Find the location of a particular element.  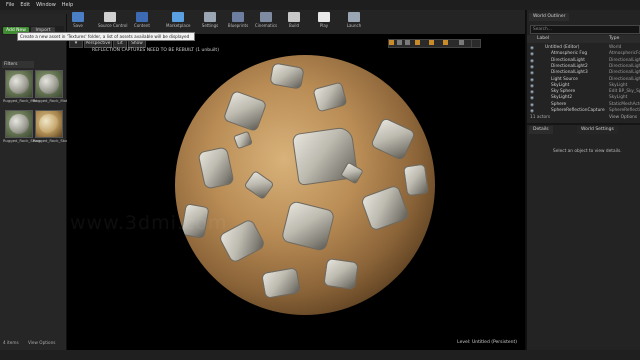

toolbar-button: Source Control is located at coordinates (113, 22).